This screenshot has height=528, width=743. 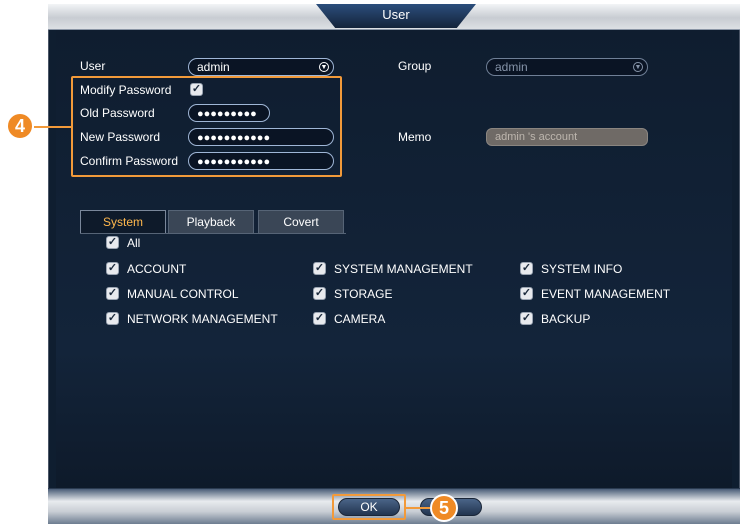 I want to click on ok-highlight-box, so click(x=369, y=507).